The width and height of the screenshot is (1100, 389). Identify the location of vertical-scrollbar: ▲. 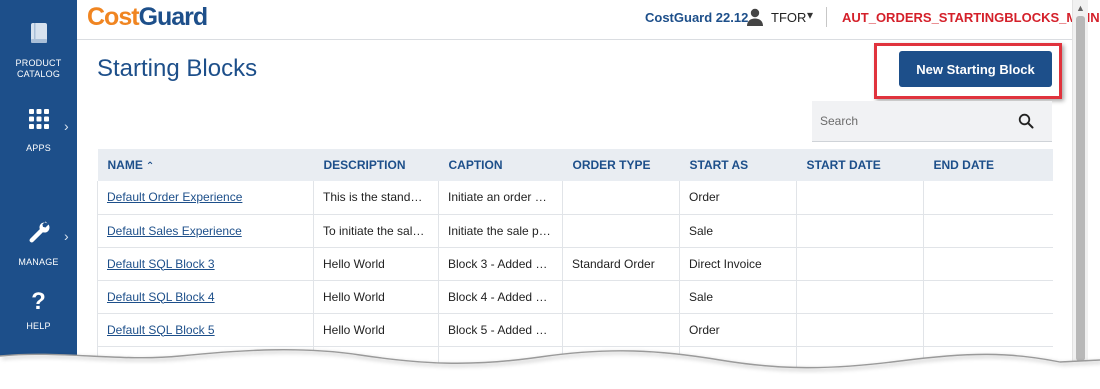
(1080, 194).